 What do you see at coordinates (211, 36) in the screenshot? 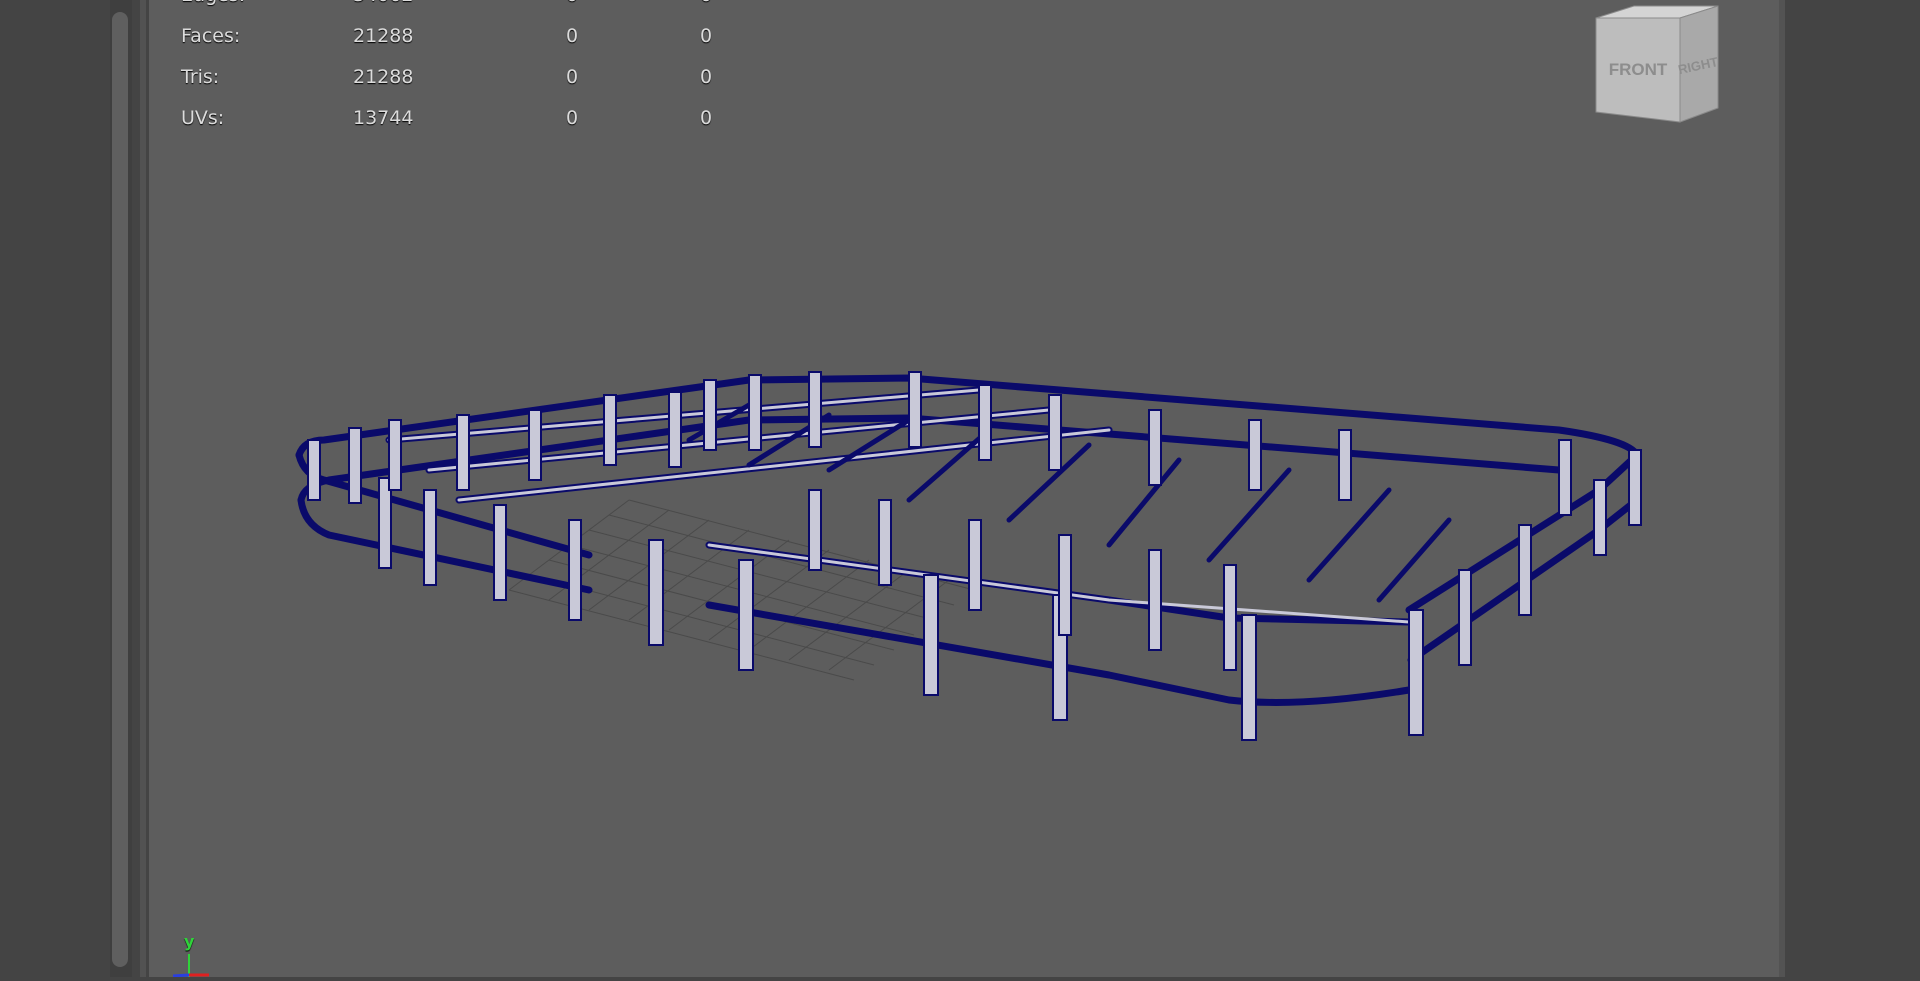
I see `hud-label: Faces:` at bounding box center [211, 36].